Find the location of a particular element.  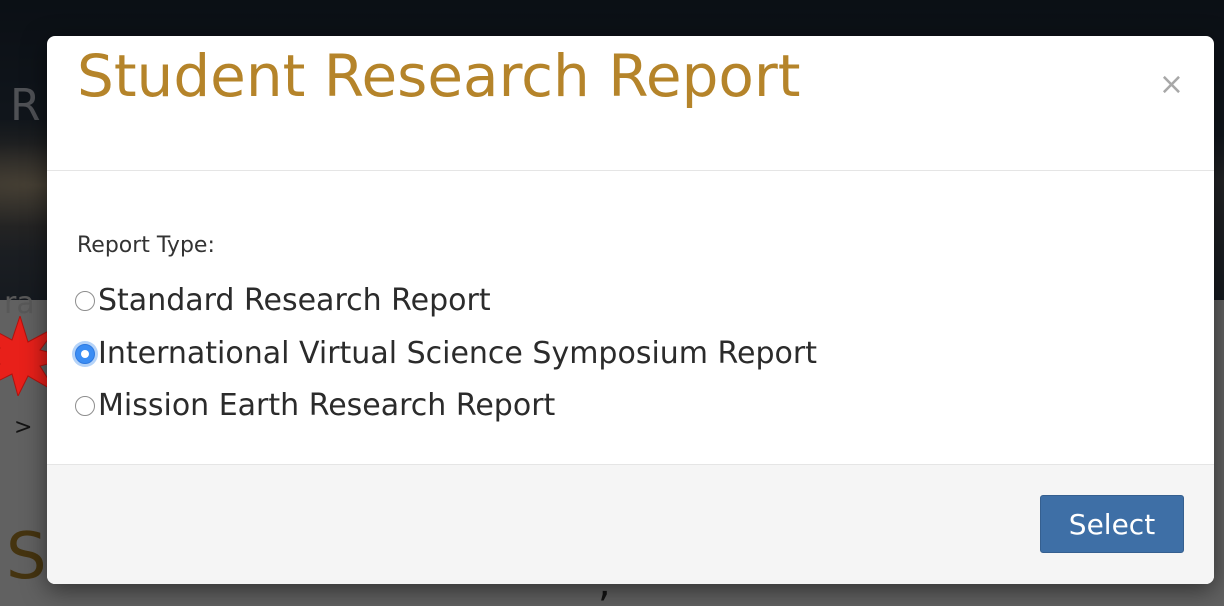

report-type-label: Report Type: is located at coordinates (146, 245).